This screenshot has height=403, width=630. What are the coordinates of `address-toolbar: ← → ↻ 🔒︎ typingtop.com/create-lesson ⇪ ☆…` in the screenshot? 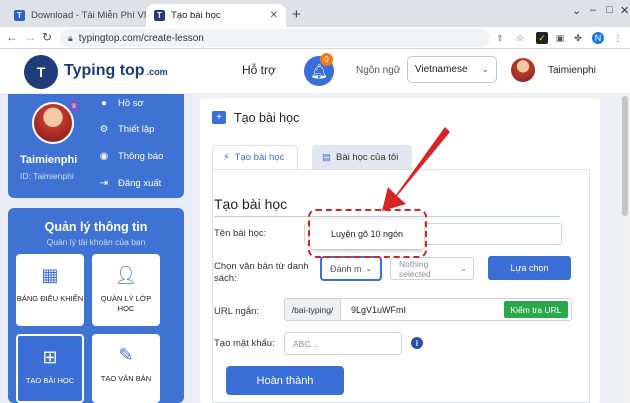 It's located at (315, 38).